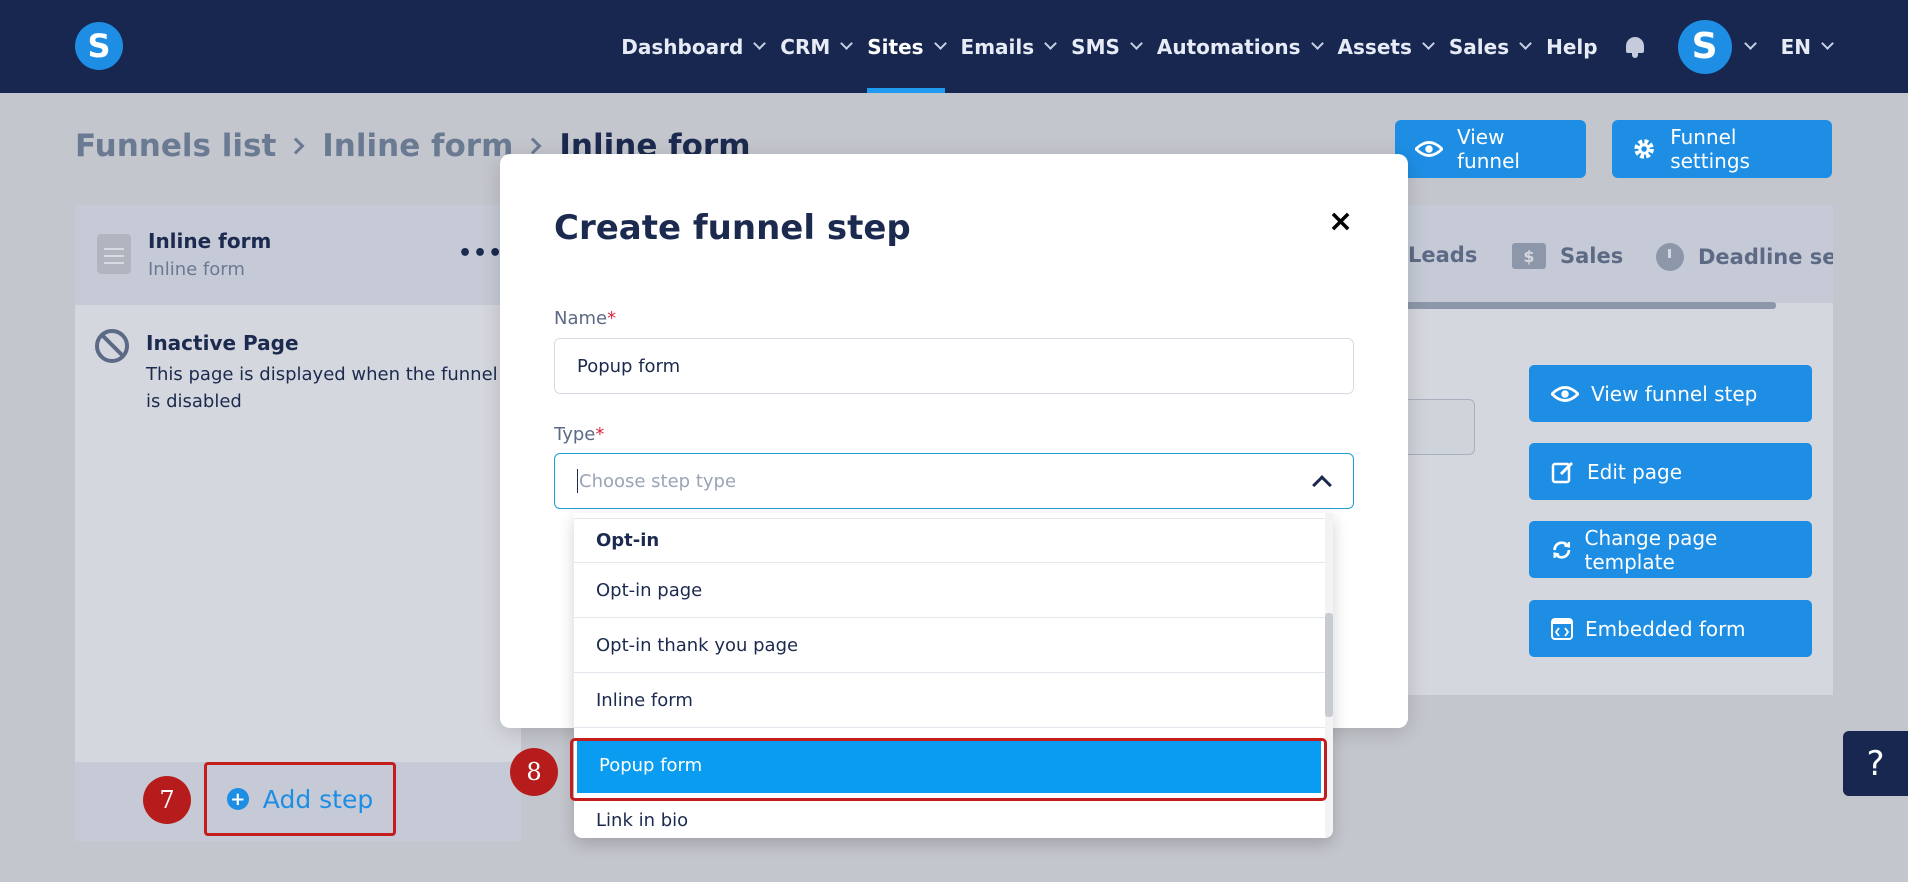 This screenshot has width=1908, height=882. Describe the element at coordinates (1529, 256) in the screenshot. I see `dollar-icon: $` at that location.